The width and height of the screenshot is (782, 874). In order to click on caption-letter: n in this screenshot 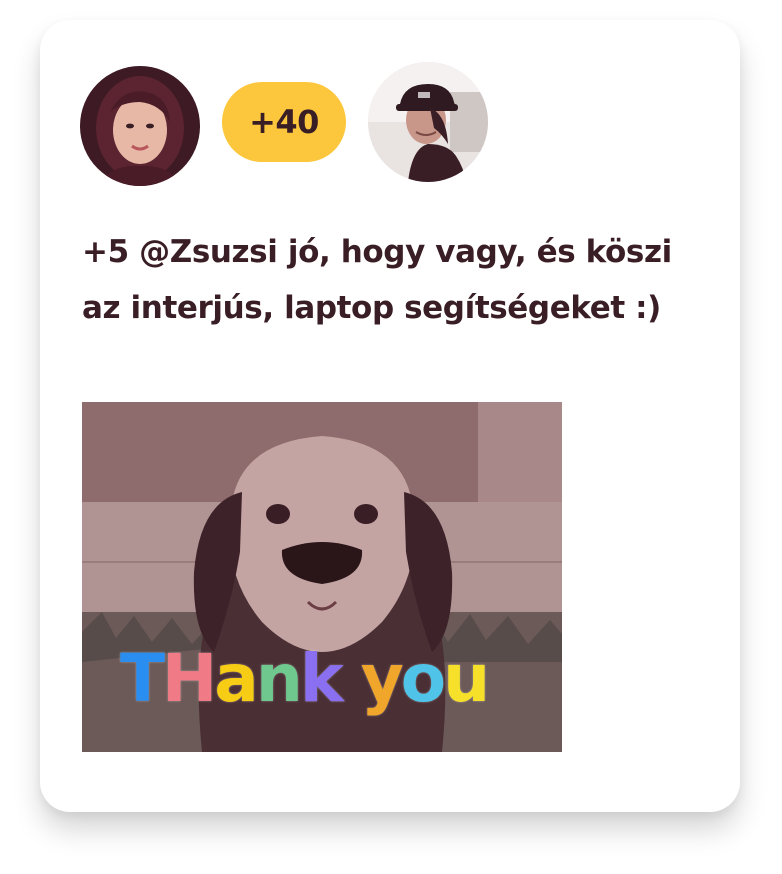, I will do `click(279, 678)`.